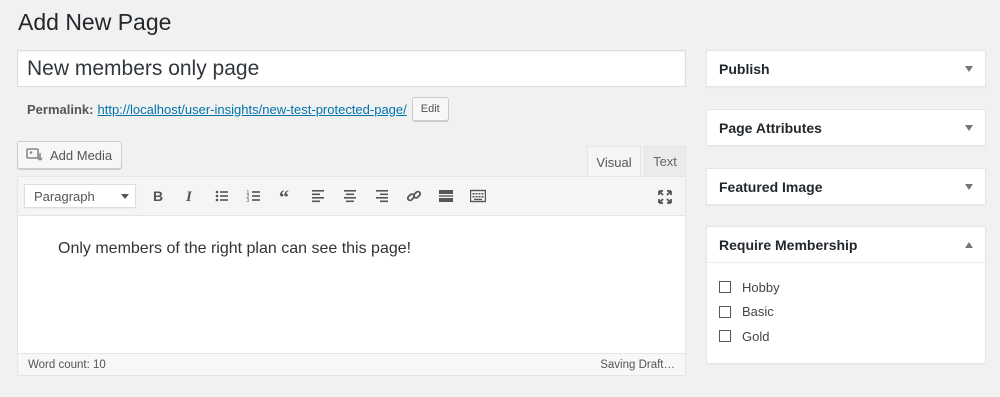 The image size is (1000, 397). I want to click on publish-box: Publish, so click(846, 68).